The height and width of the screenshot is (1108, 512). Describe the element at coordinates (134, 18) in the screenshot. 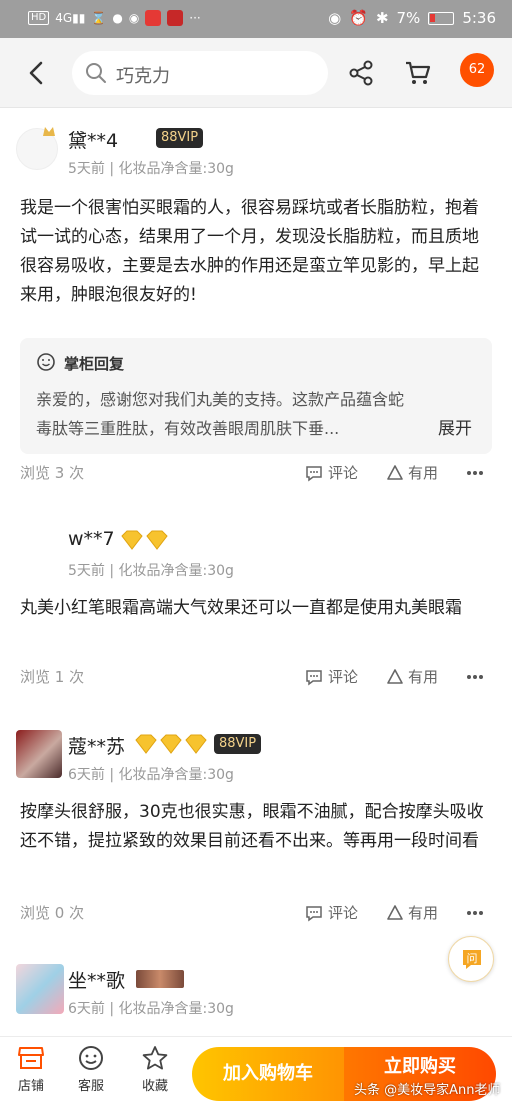

I see `app-icon: ◉` at that location.